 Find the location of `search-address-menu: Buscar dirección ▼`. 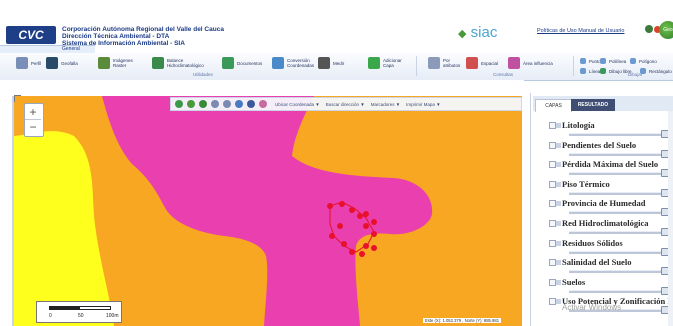

search-address-menu: Buscar dirección ▼ is located at coordinates (345, 104).